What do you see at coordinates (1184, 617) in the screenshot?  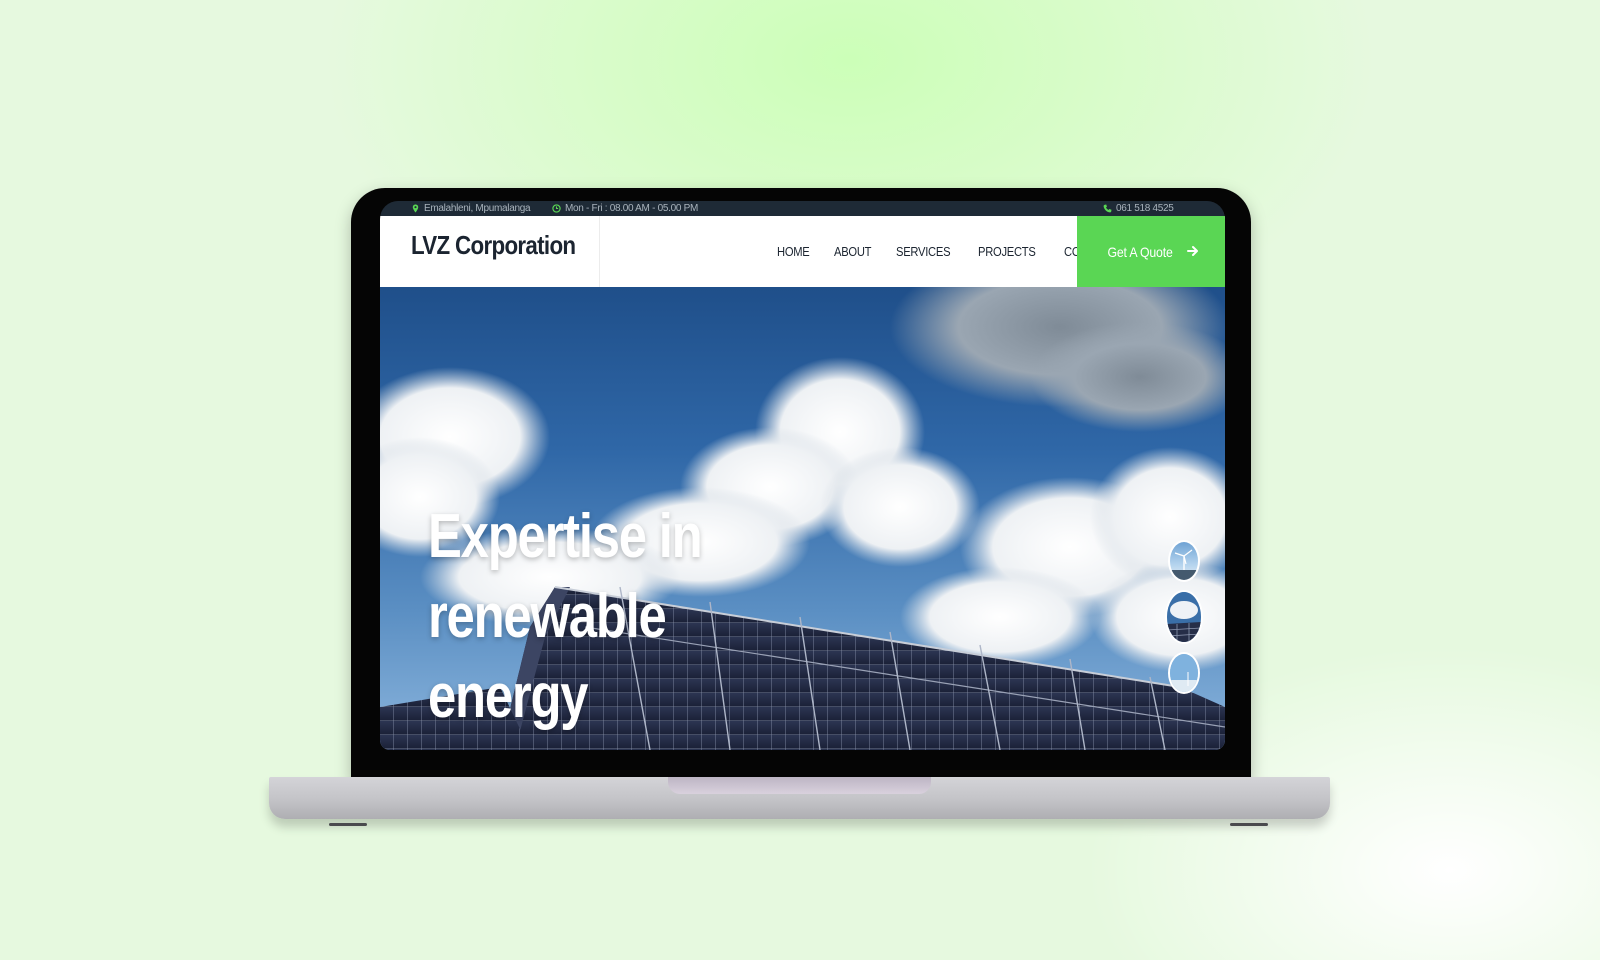 I see `slide-thumb-solar-panels` at bounding box center [1184, 617].